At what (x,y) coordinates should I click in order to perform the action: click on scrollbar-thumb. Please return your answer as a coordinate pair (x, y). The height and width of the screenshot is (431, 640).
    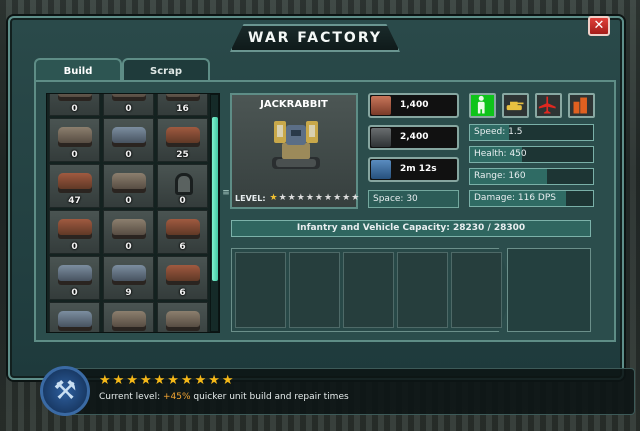
    Looking at the image, I should click on (215, 199).